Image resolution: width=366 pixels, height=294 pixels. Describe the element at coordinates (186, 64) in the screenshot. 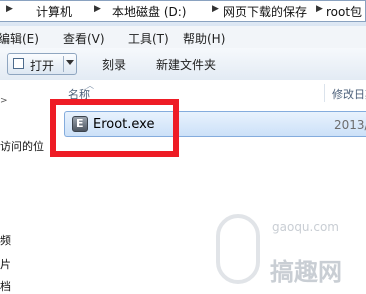

I see `new-folder-button: 新建文件夹` at that location.